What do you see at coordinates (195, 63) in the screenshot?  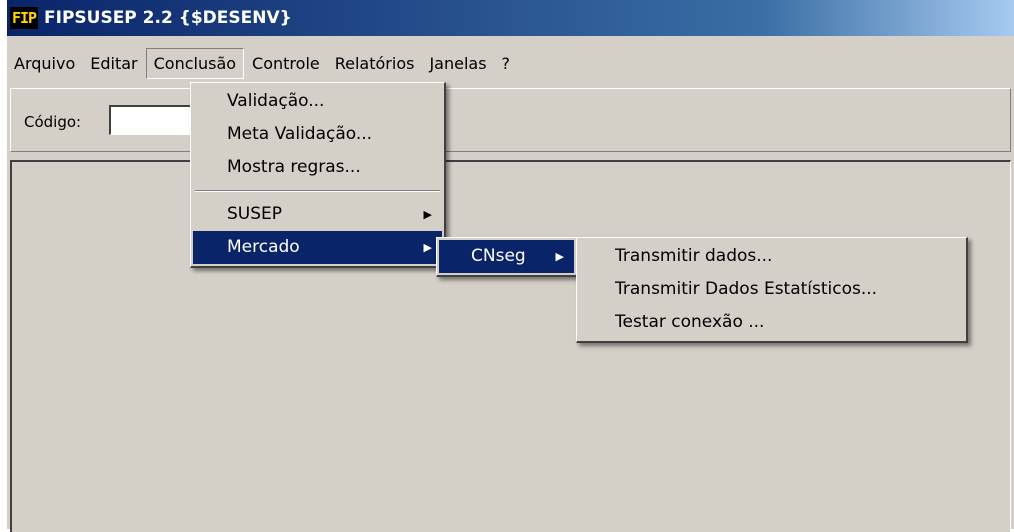 I see `menu-conclusao: Conclusão` at bounding box center [195, 63].